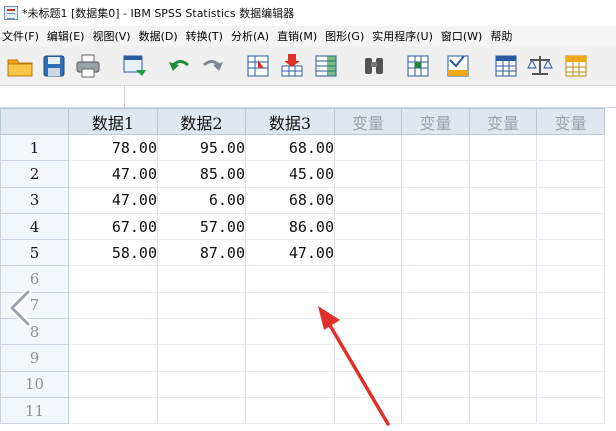 The image size is (616, 431). What do you see at coordinates (252, 36) in the screenshot?
I see `menu-analyze: 分析(A)` at bounding box center [252, 36].